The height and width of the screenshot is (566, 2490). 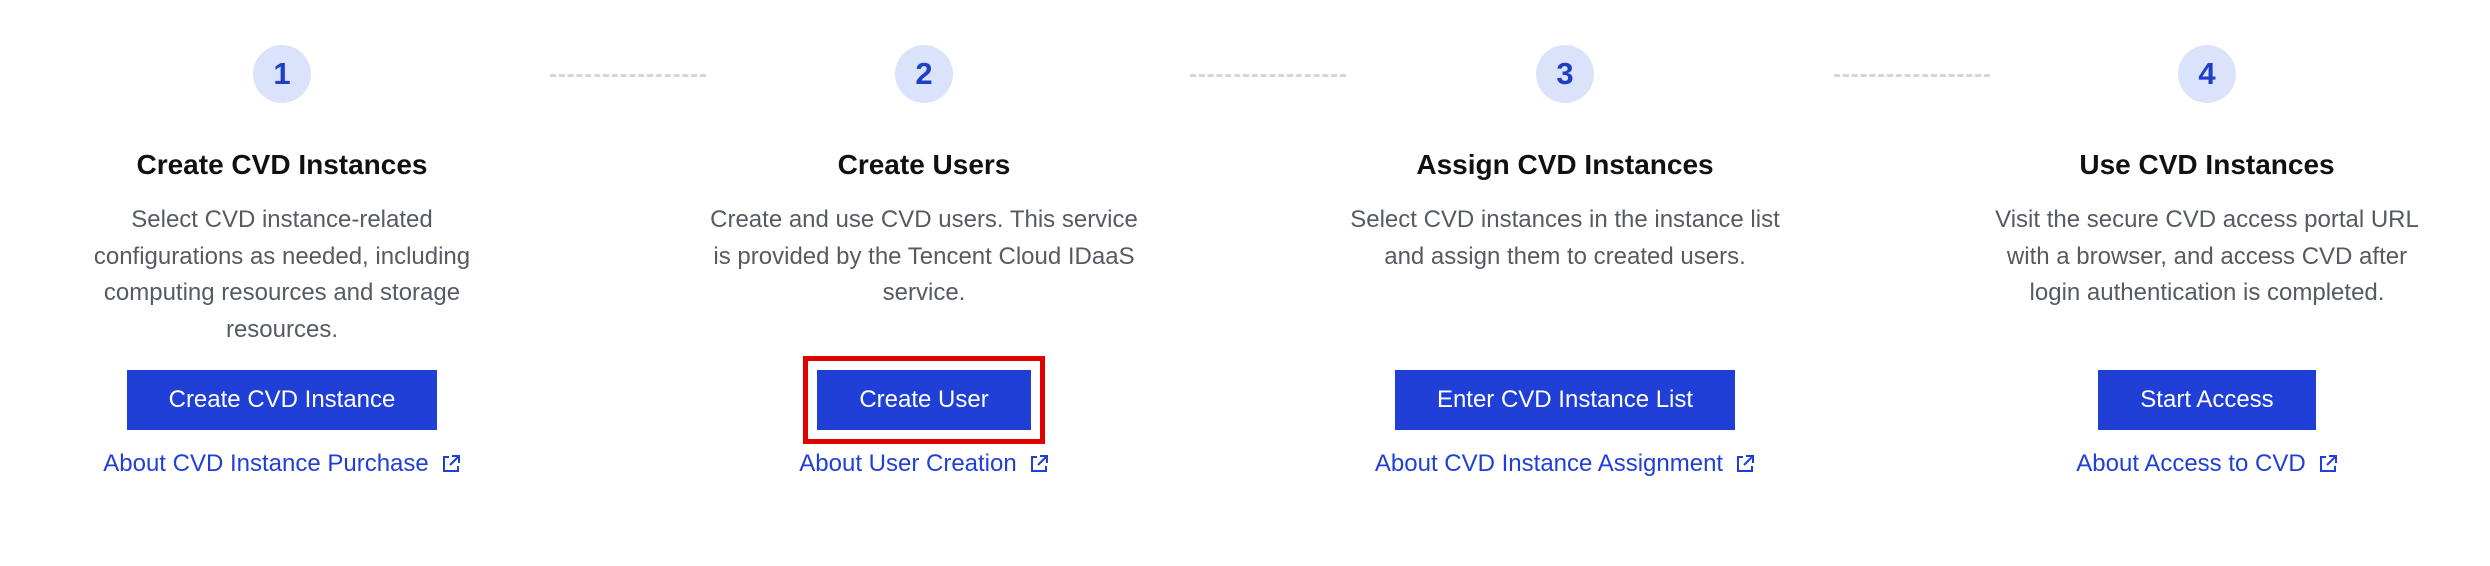 I want to click on link-label: About Access to CVD, so click(x=2191, y=463).